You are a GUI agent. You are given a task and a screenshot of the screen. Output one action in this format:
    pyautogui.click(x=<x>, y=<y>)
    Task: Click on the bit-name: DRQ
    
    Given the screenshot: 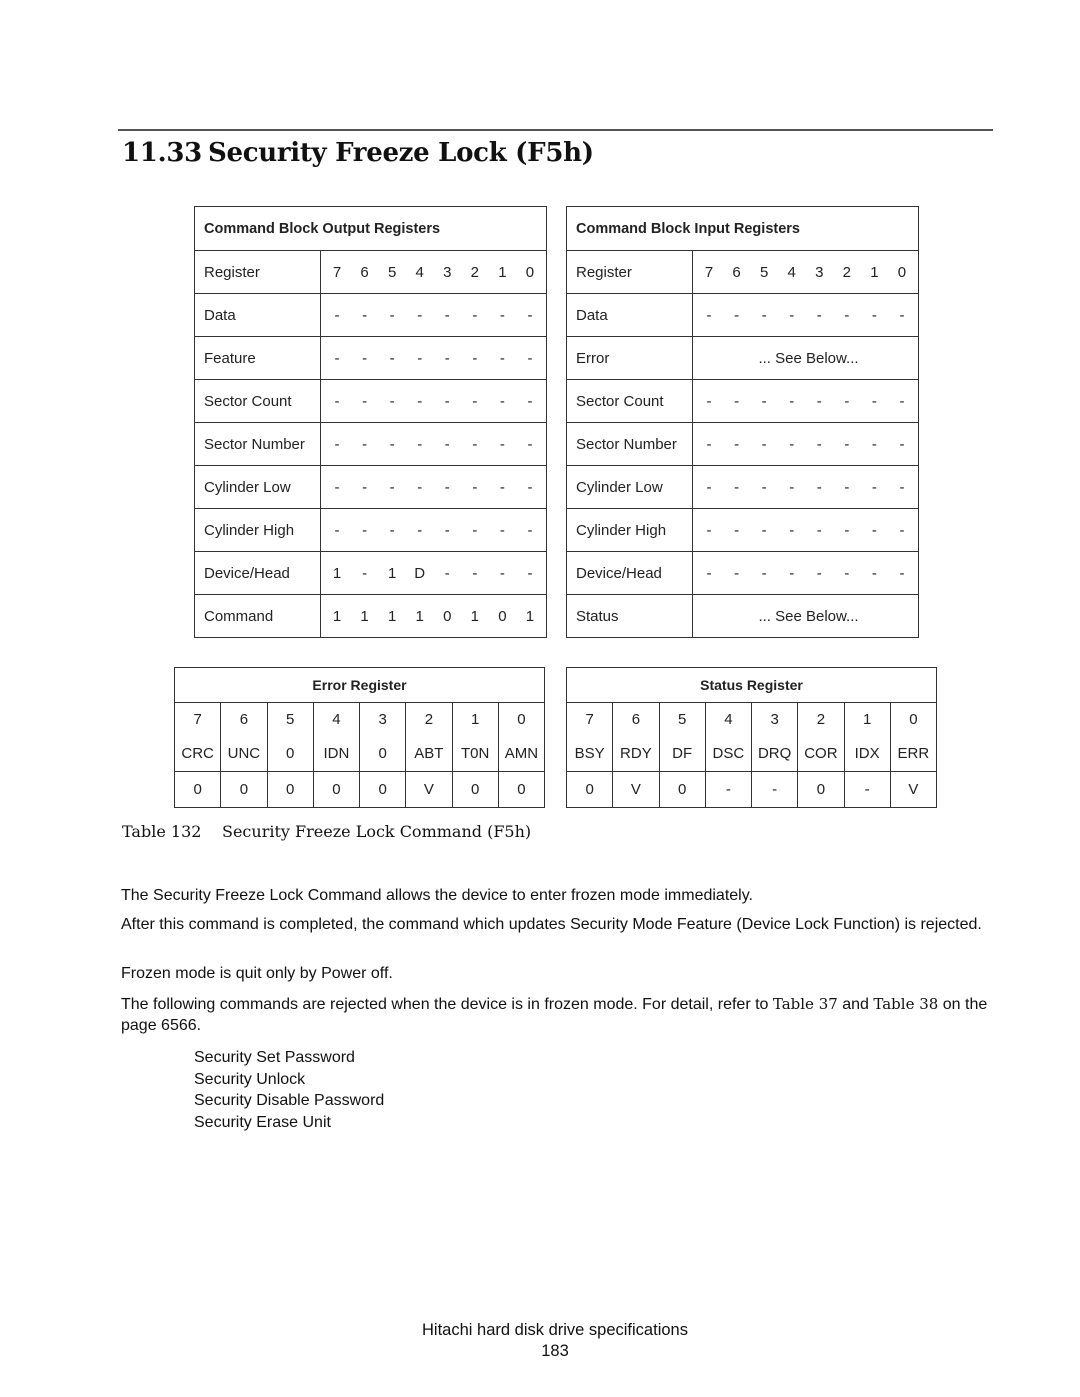 What is the action you would take?
    pyautogui.click(x=774, y=753)
    